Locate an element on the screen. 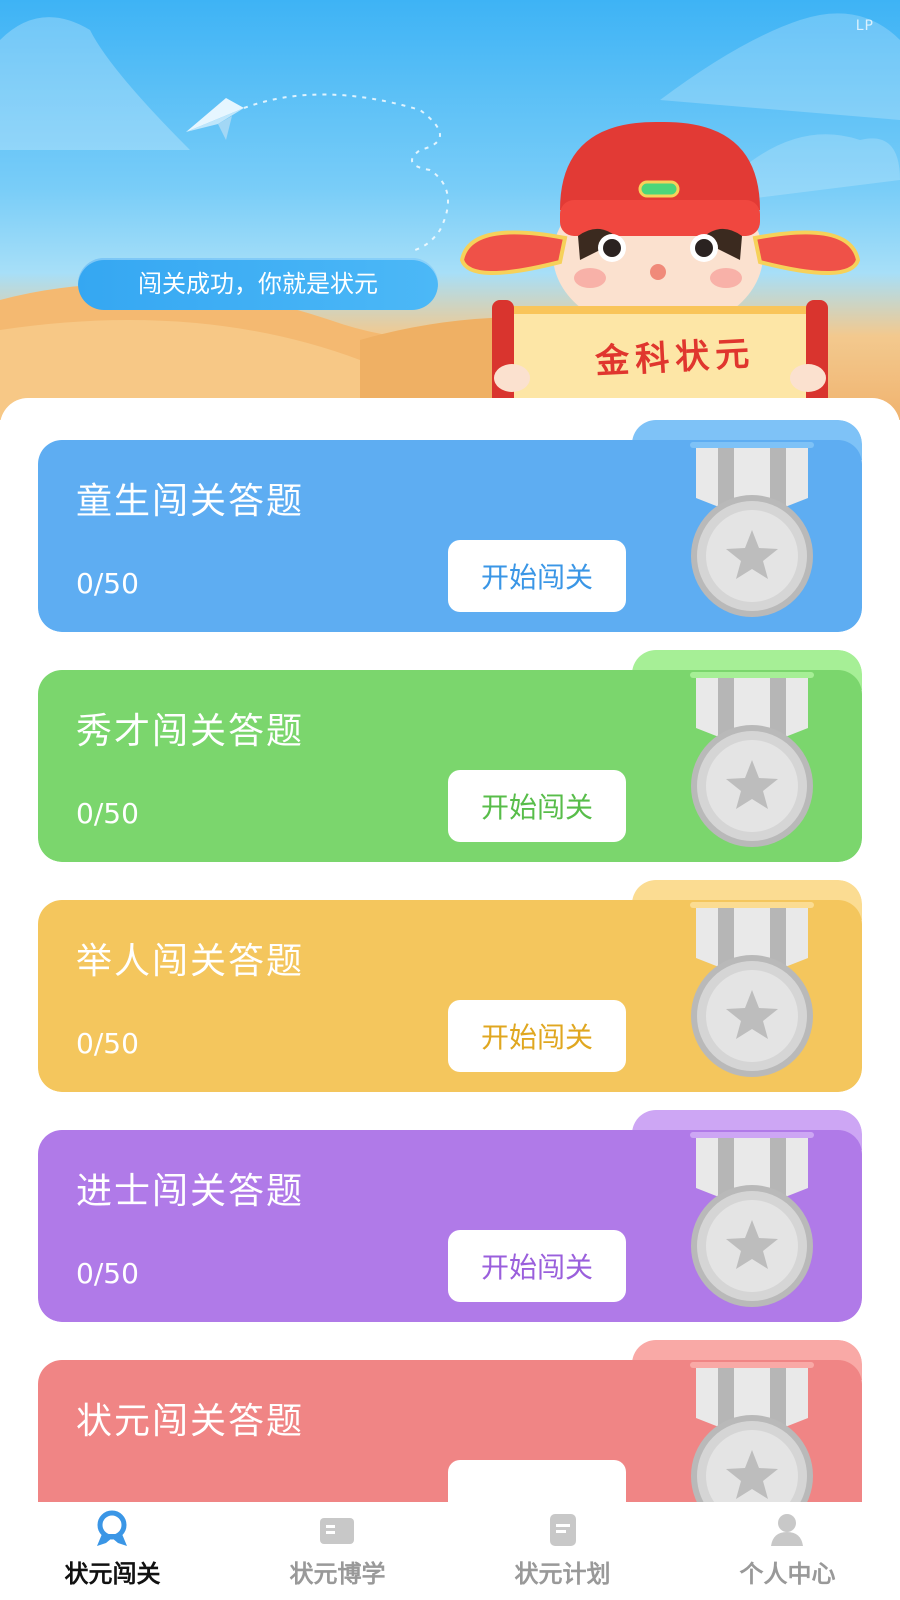 This screenshot has width=900, height=1600. badge-icon is located at coordinates (112, 1528).